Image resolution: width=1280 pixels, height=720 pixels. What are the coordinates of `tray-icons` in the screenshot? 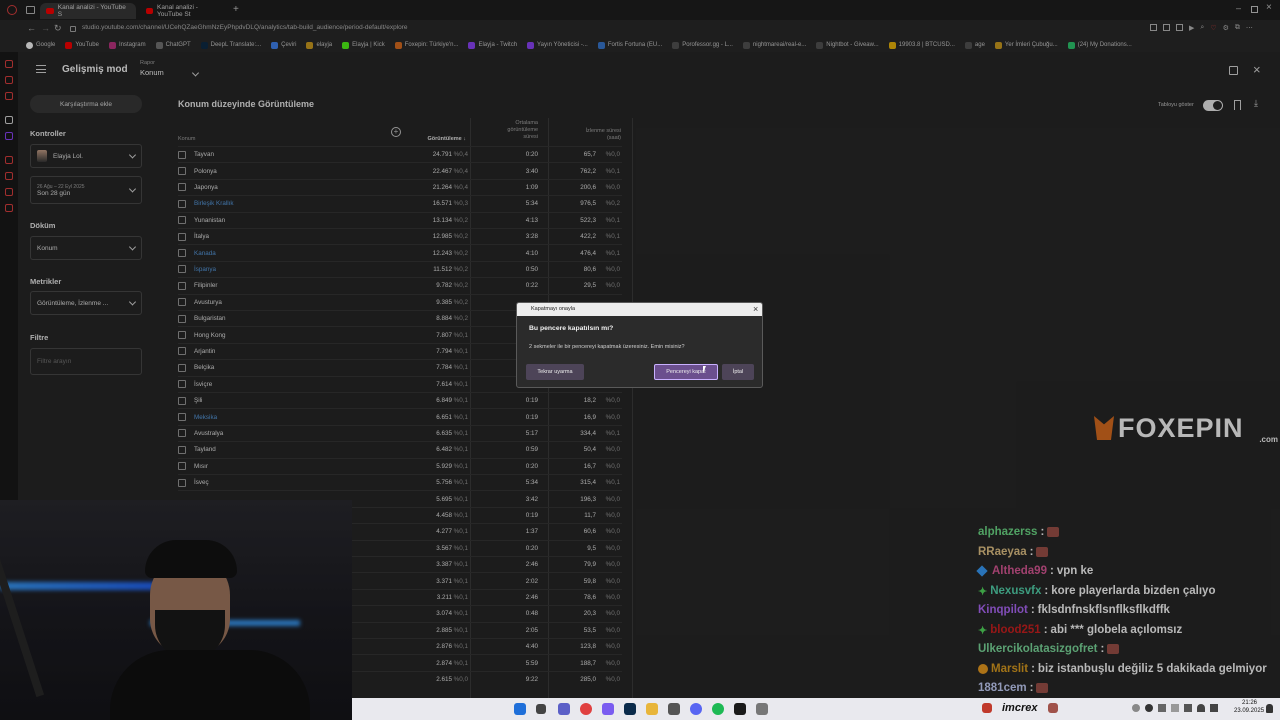 It's located at (1175, 708).